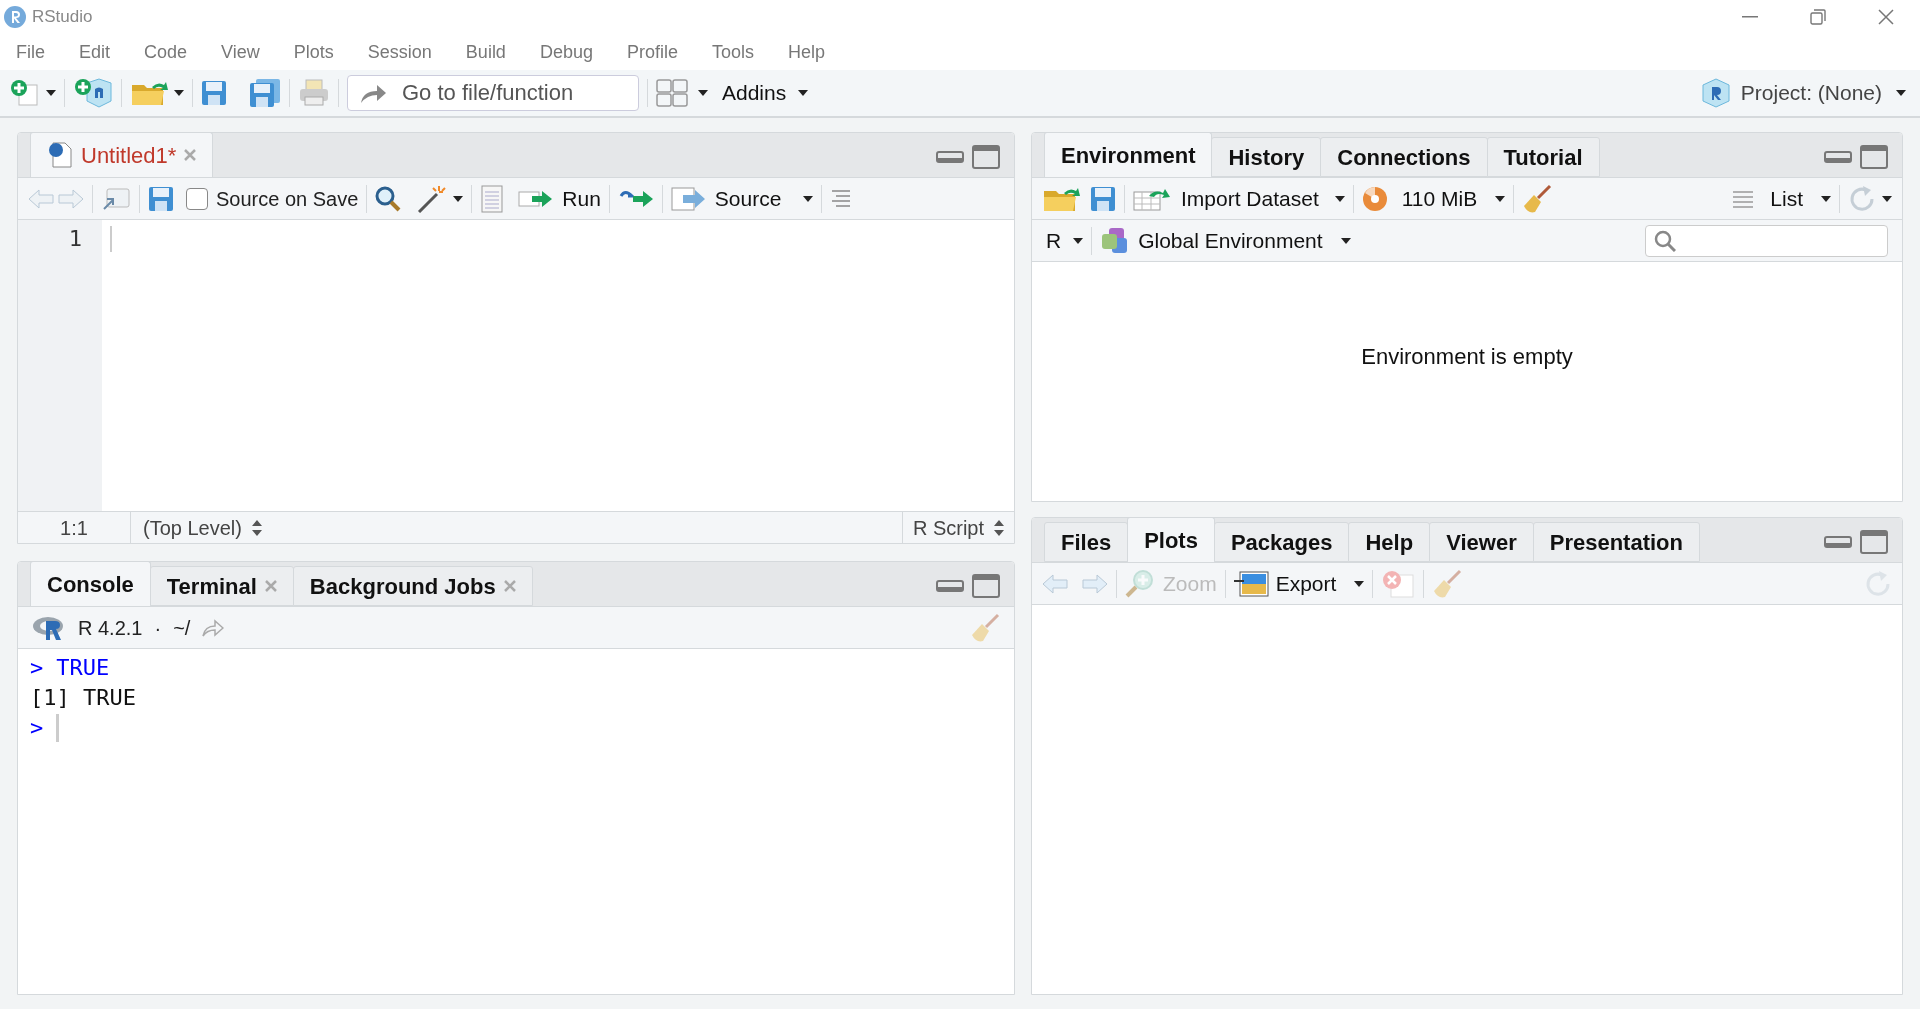 The image size is (1920, 1009). Describe the element at coordinates (221, 586) in the screenshot. I see `pane-tab: Terminal` at that location.